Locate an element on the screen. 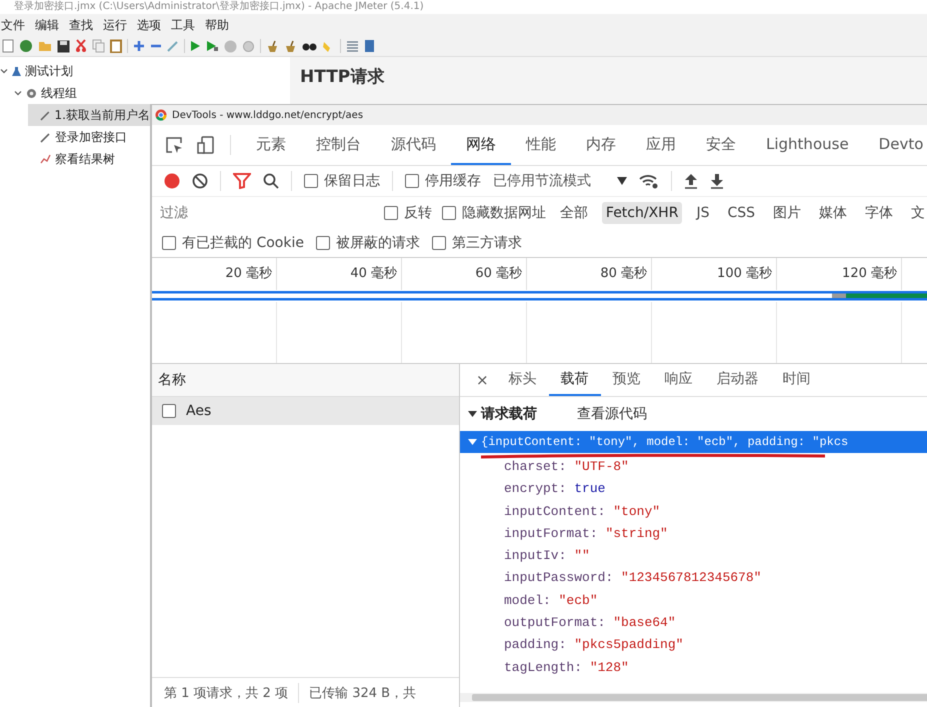  throttle-select: 已停用节流模式 is located at coordinates (542, 181).